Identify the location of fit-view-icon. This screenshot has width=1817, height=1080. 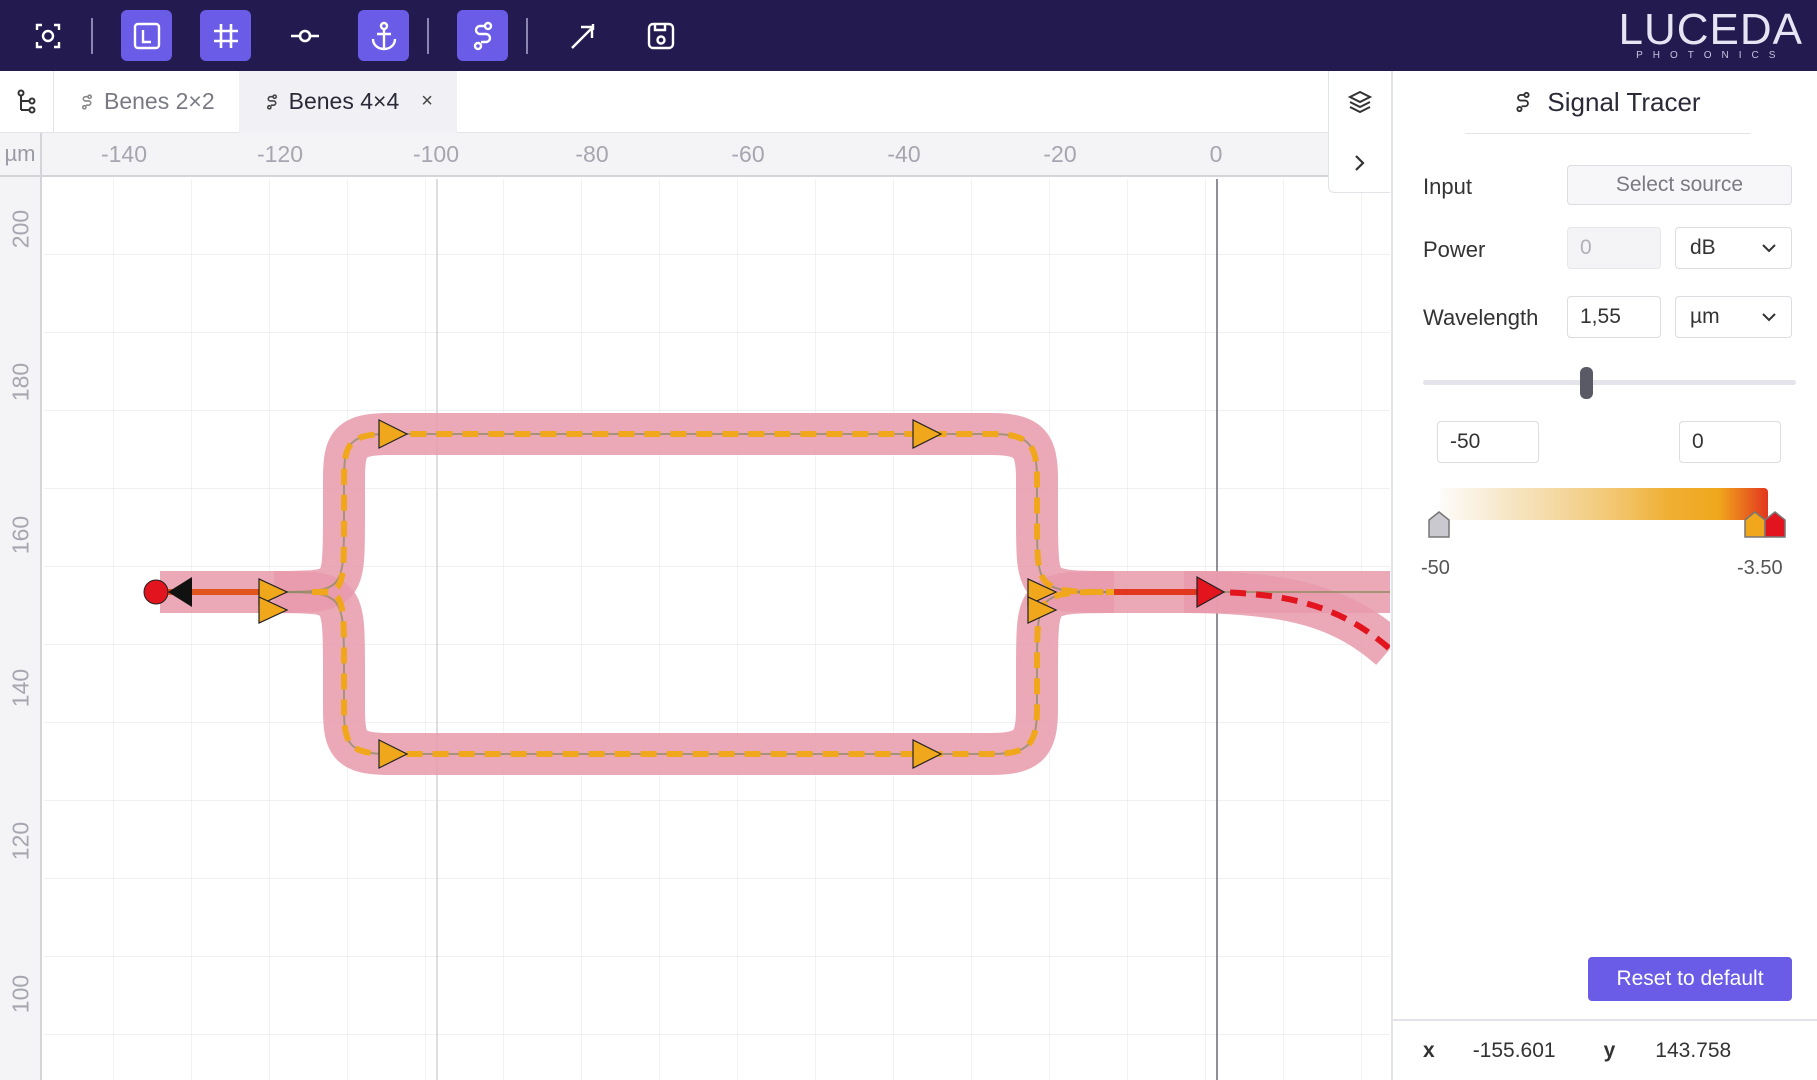
(47, 35).